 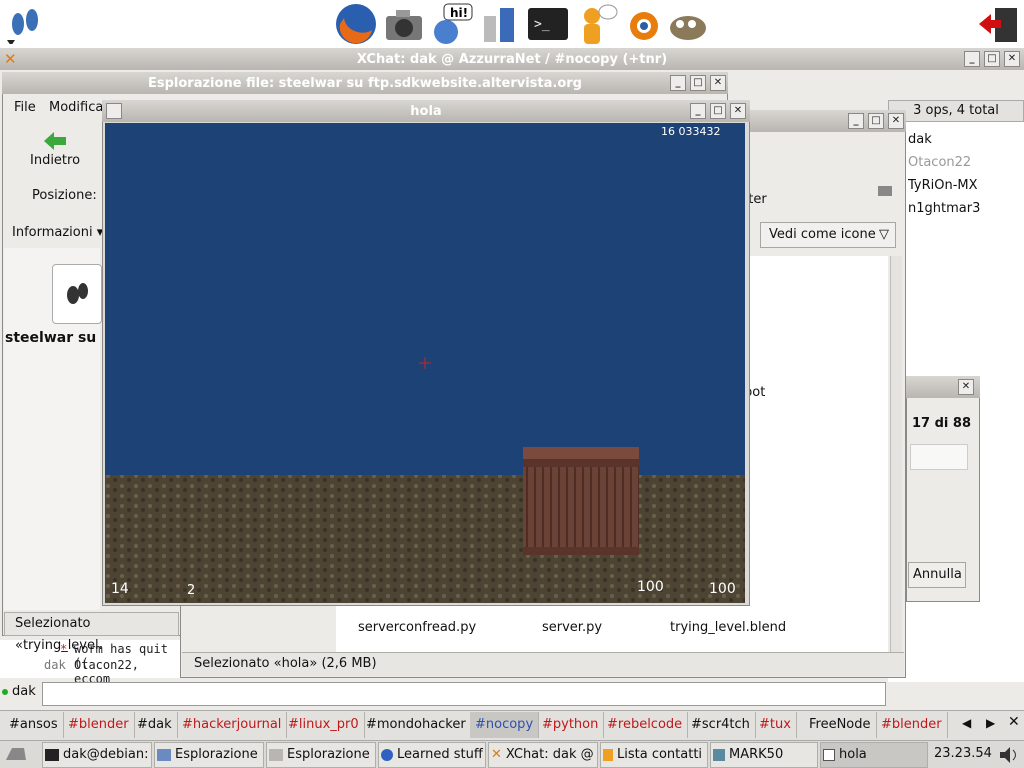 I want to click on file-item: server.py, so click(x=572, y=627).